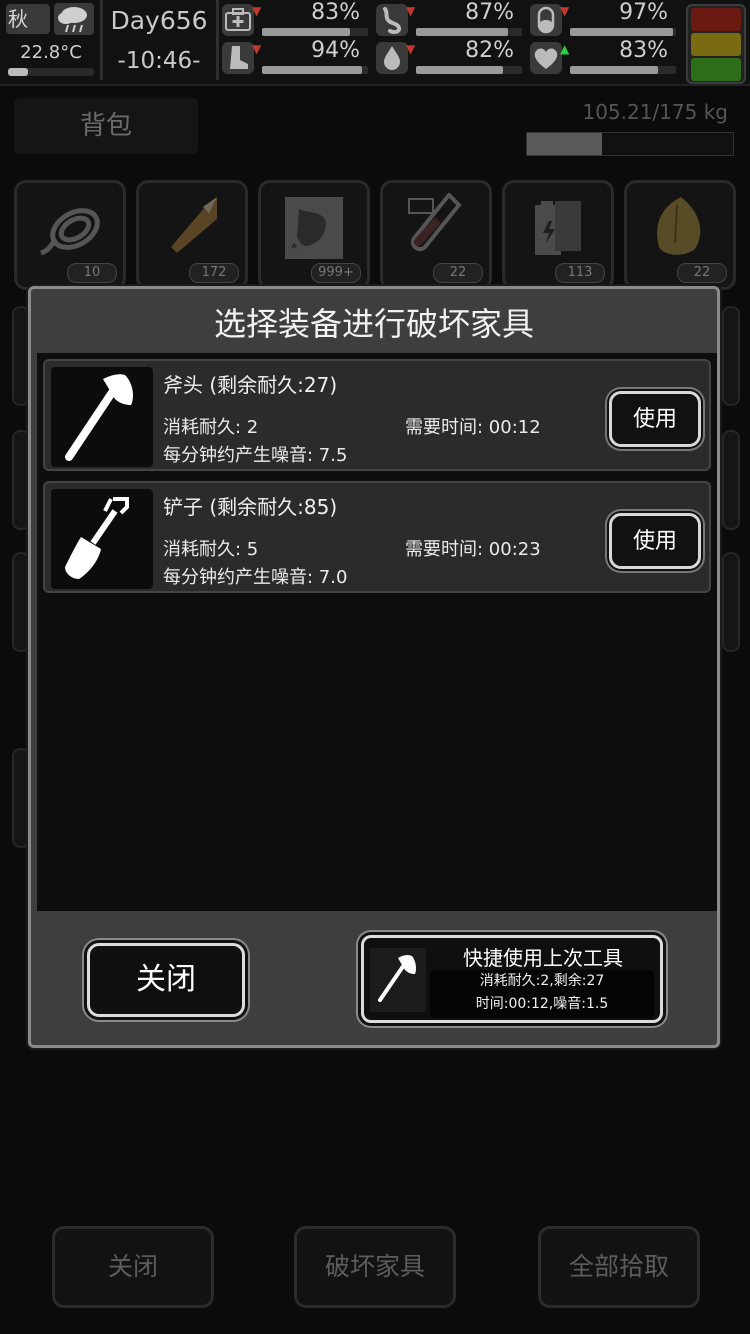  Describe the element at coordinates (546, 58) in the screenshot. I see `heart-icon` at that location.